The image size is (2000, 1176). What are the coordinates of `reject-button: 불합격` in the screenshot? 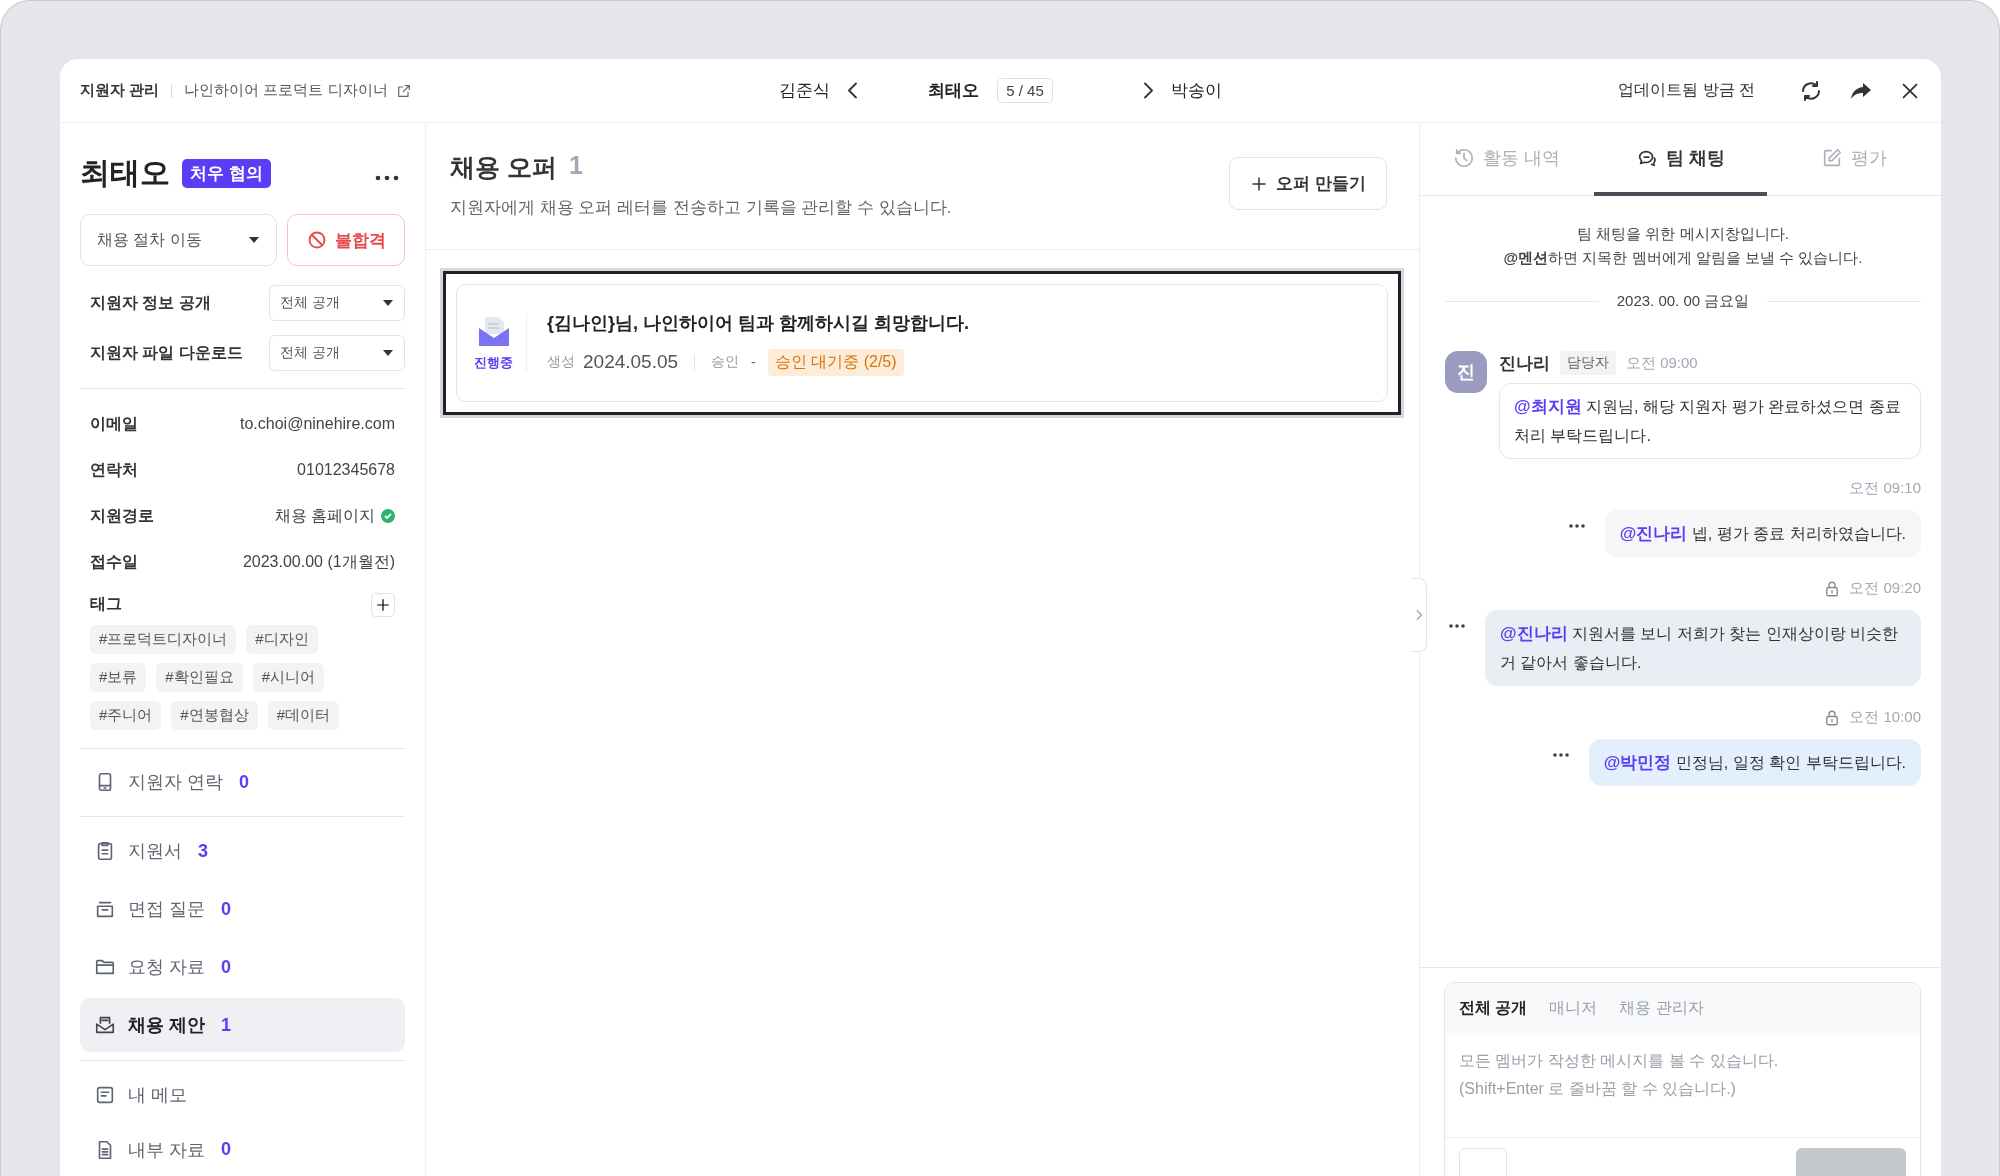 It's located at (346, 240).